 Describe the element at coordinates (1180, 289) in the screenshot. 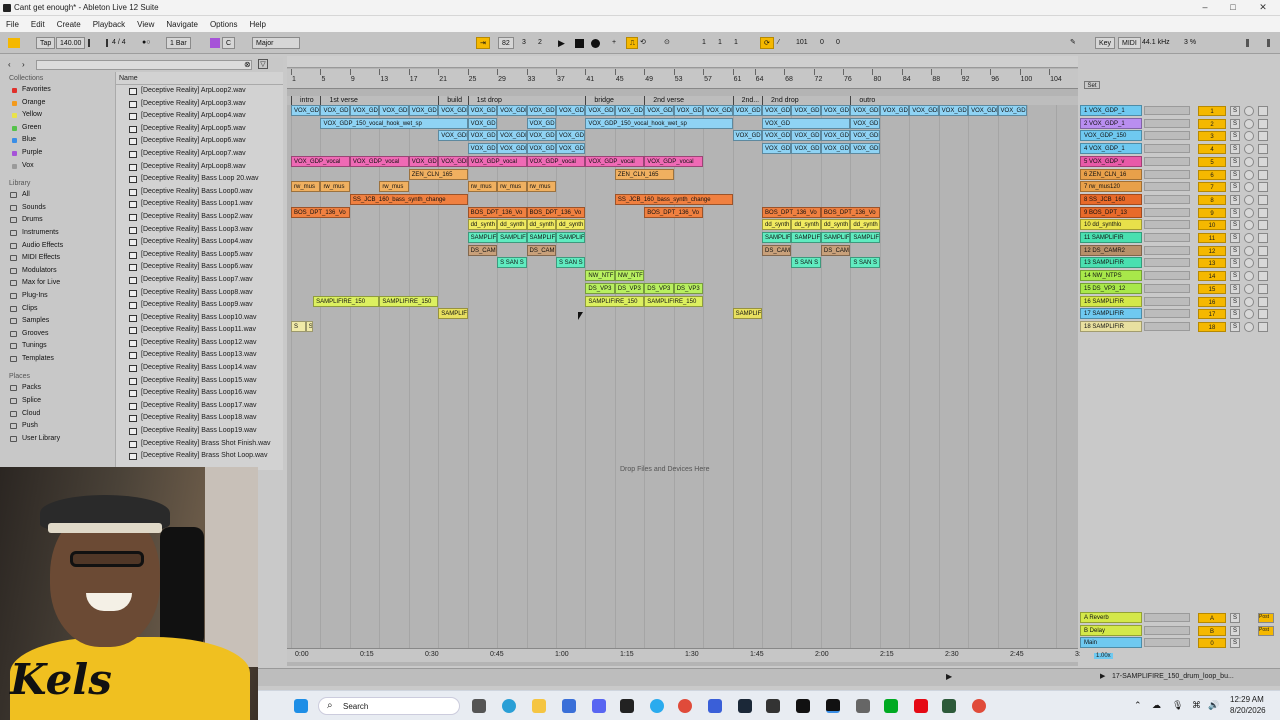

I see `track-header: 15 DS_VP3_12 15 S` at that location.